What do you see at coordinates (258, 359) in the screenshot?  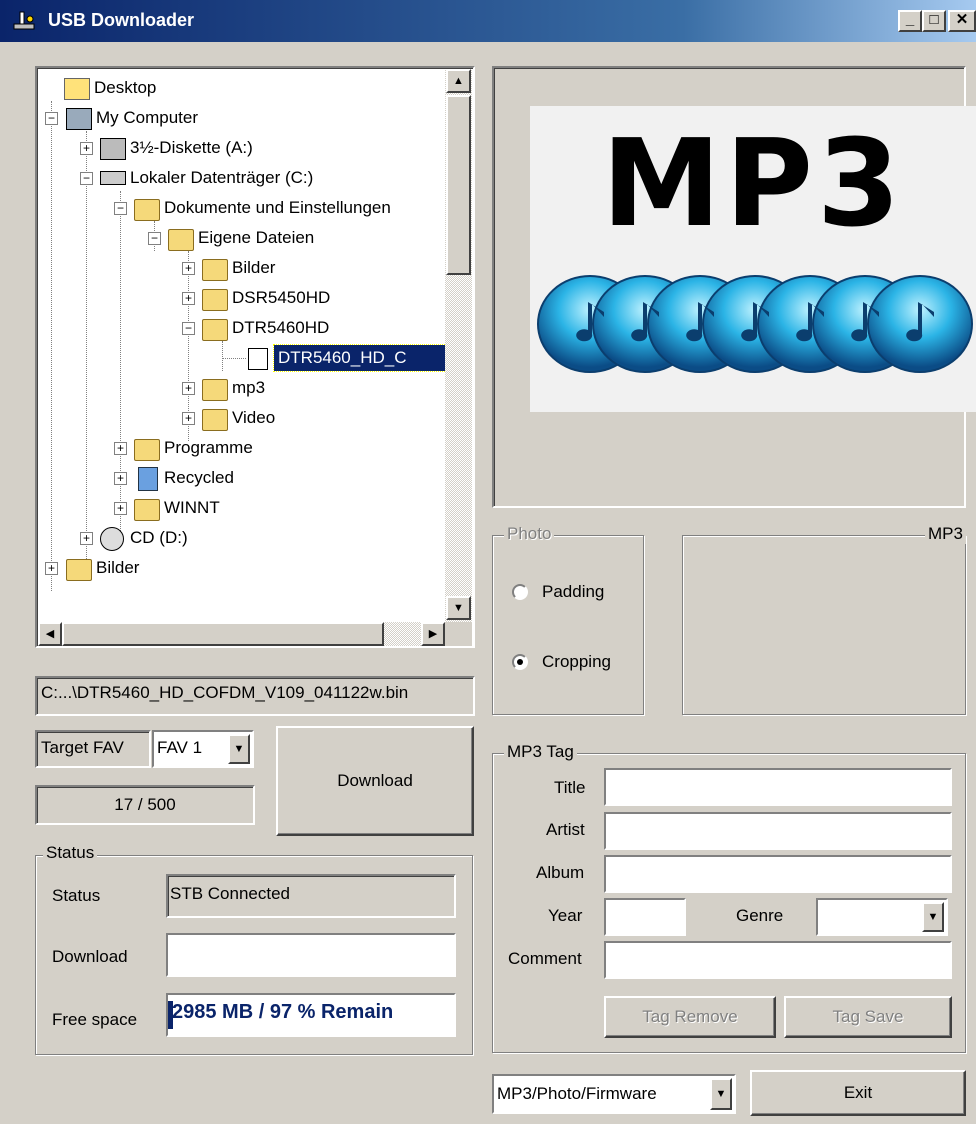 I see `file-icon` at bounding box center [258, 359].